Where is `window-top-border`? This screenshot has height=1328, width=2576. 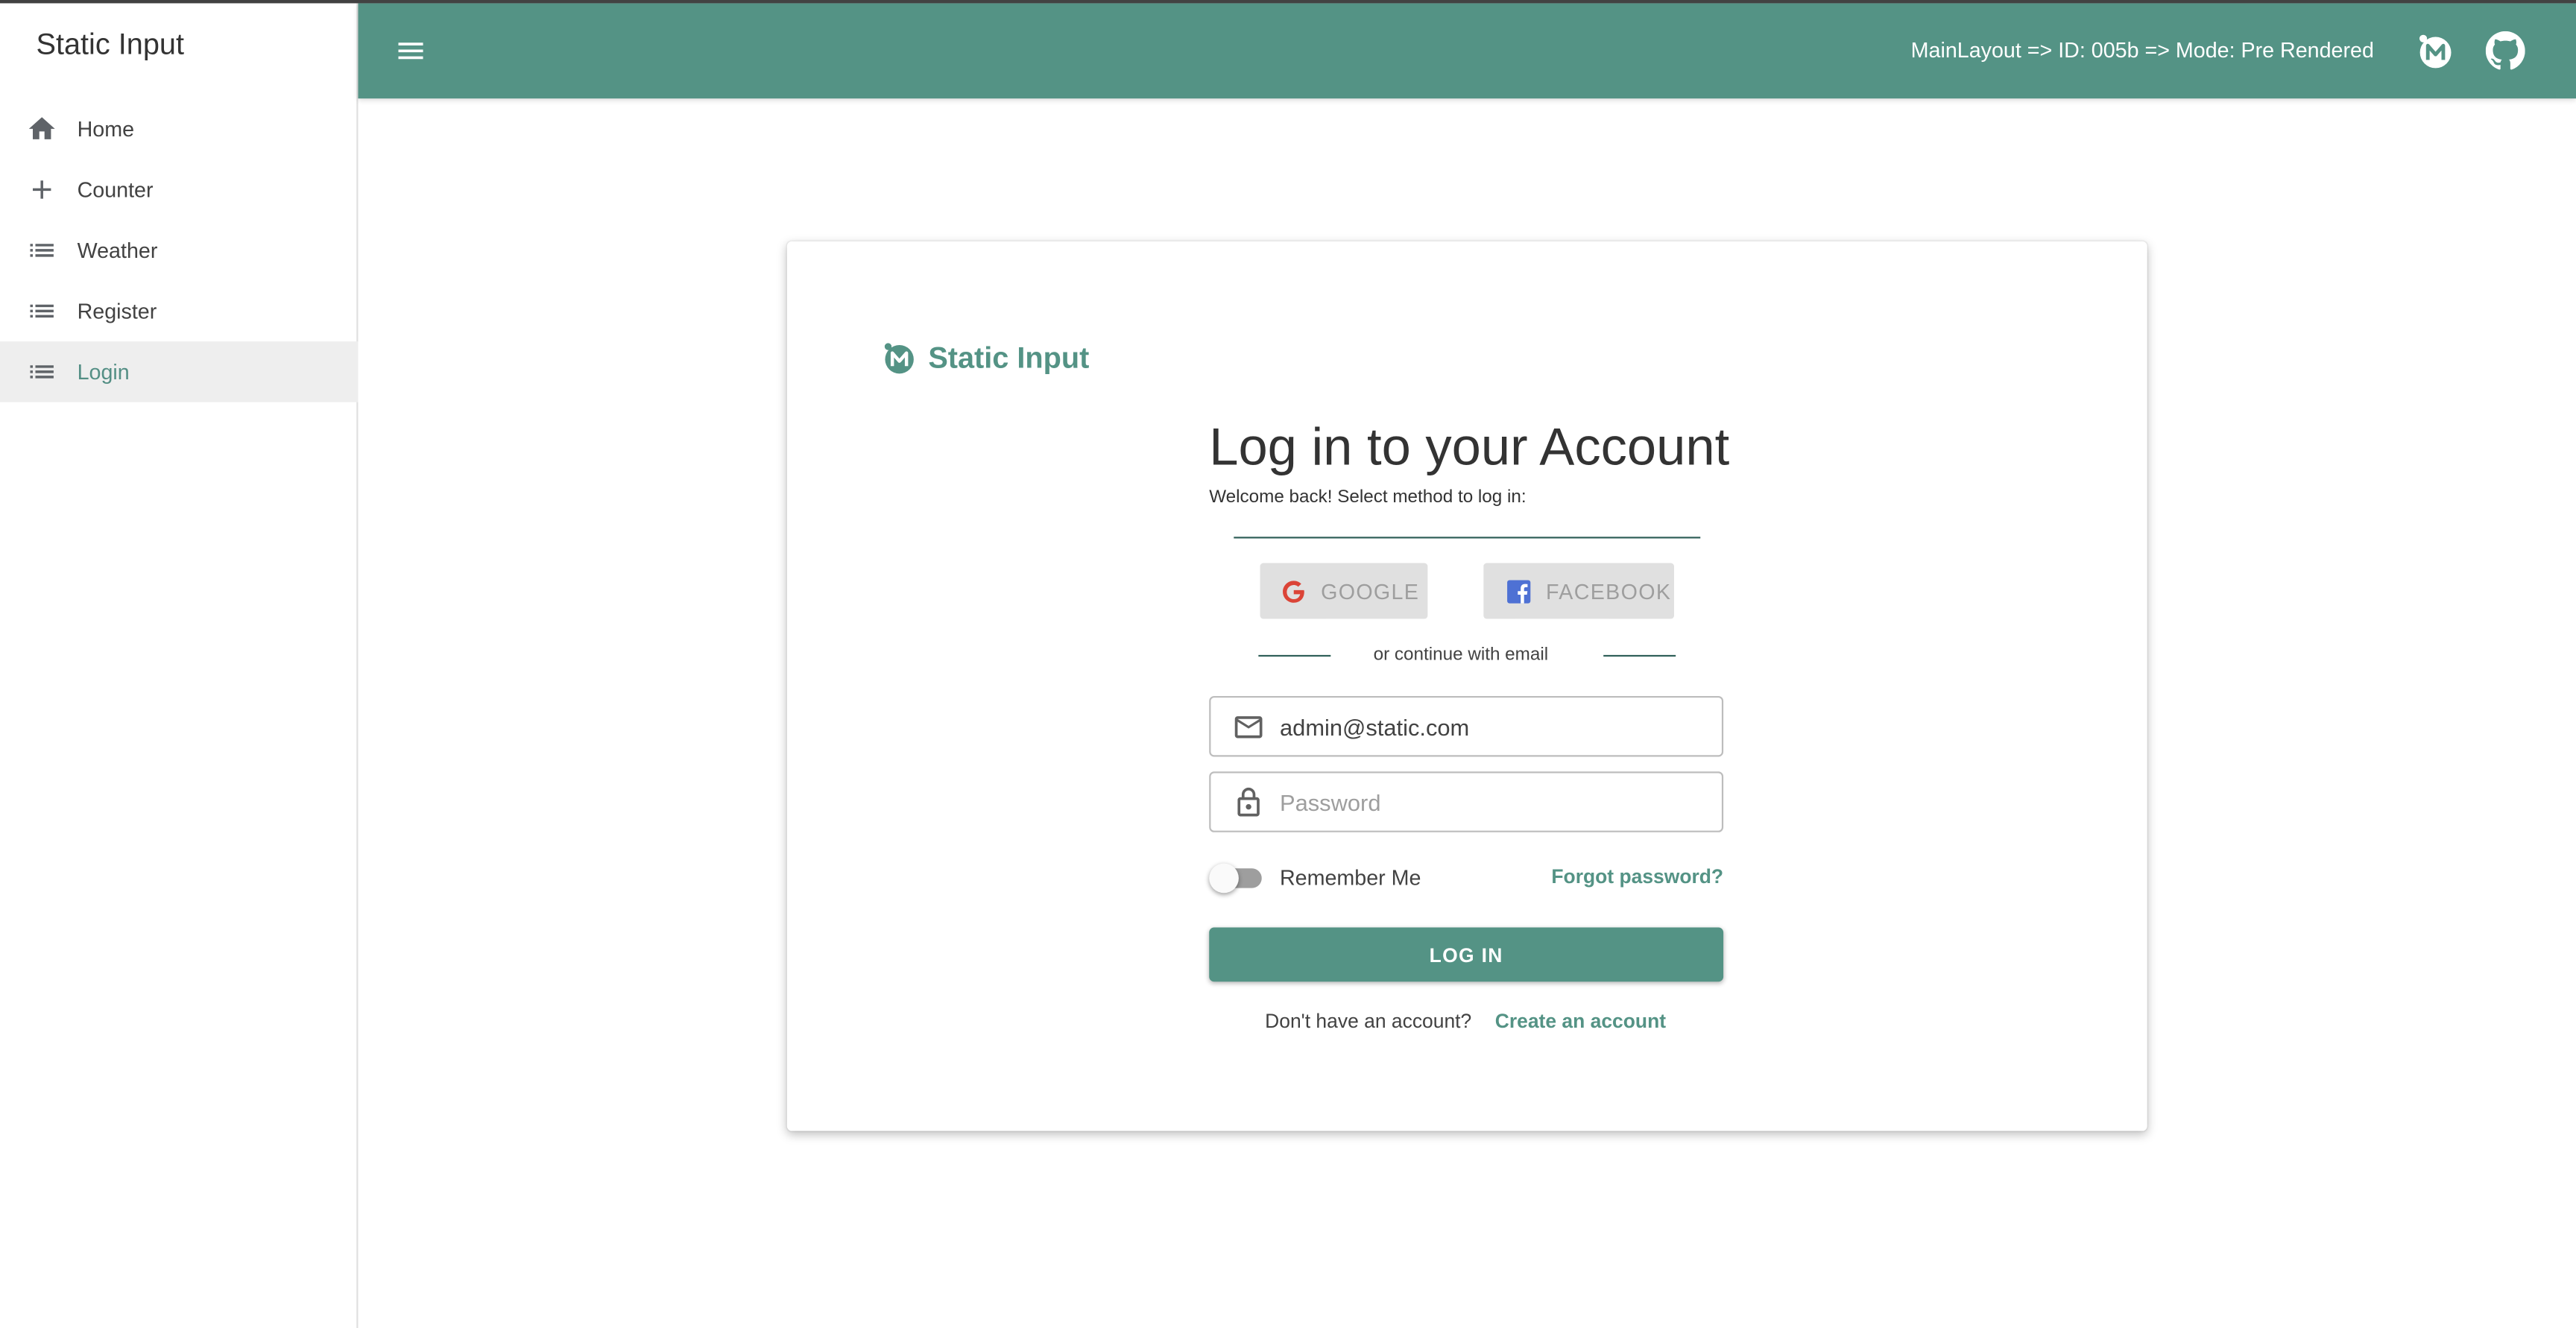 window-top-border is located at coordinates (1288, 2).